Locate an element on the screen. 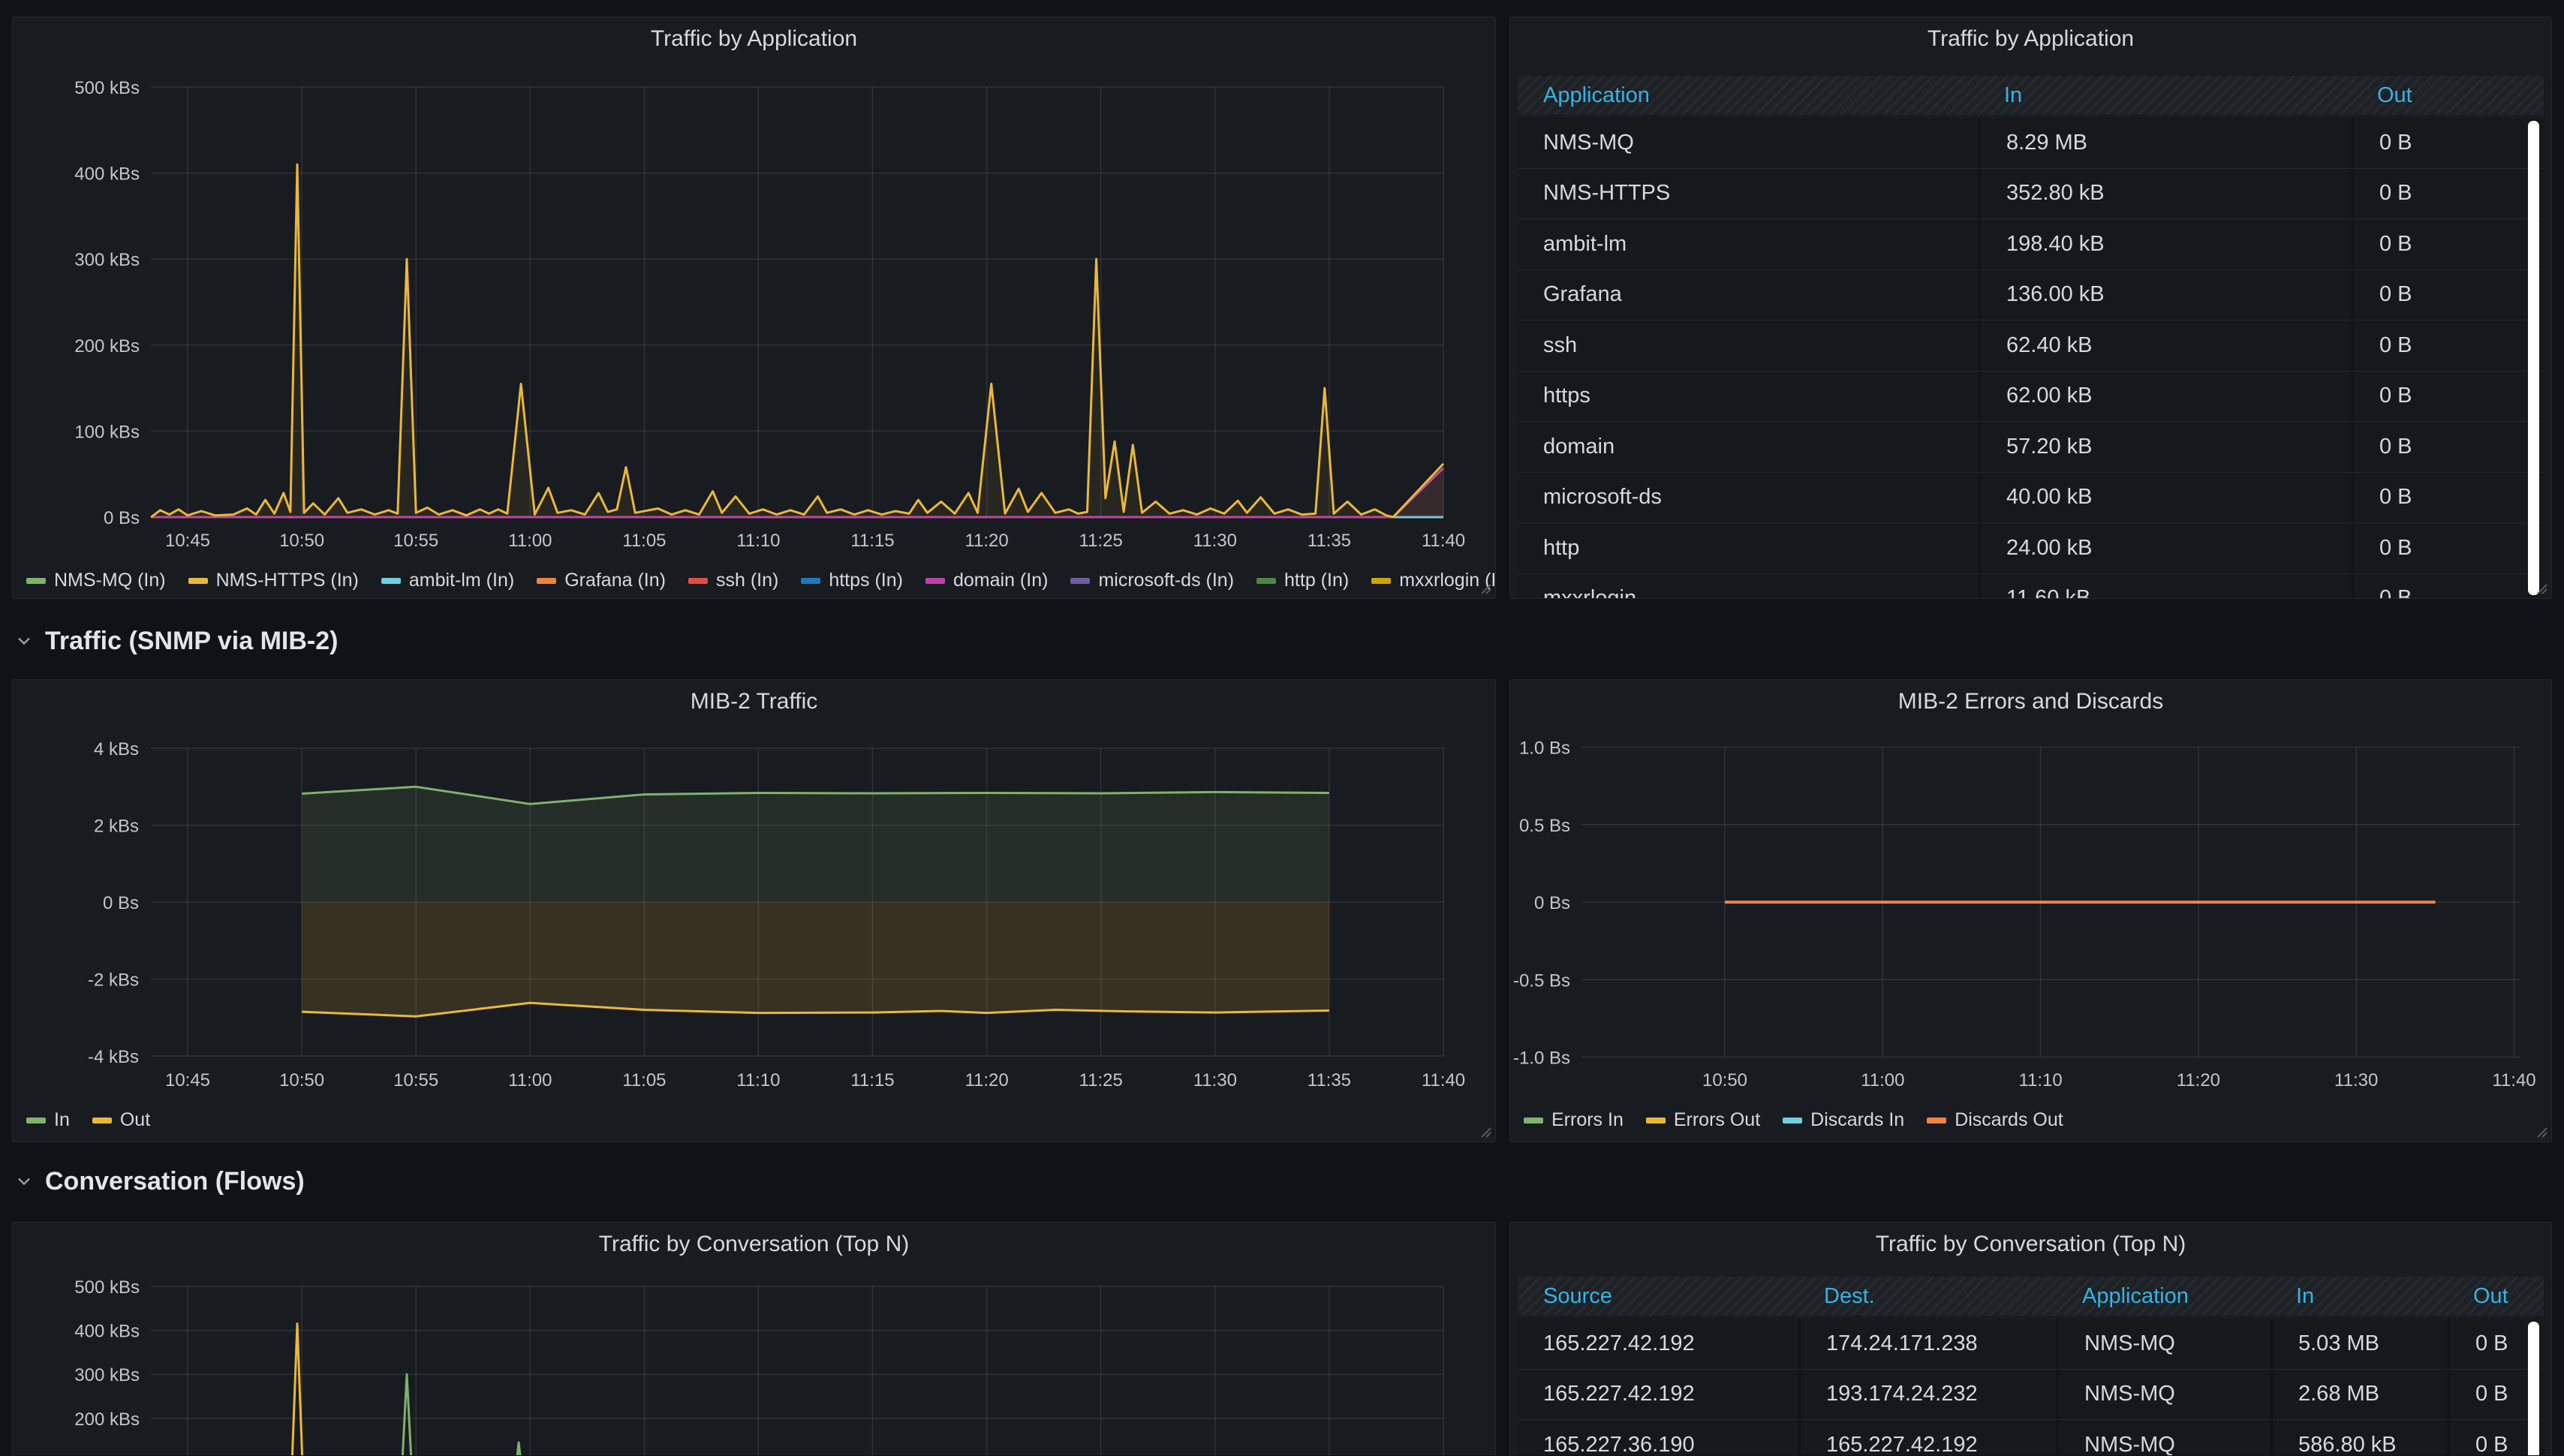  legend-item-domain-in-: domain (In) is located at coordinates (986, 580).